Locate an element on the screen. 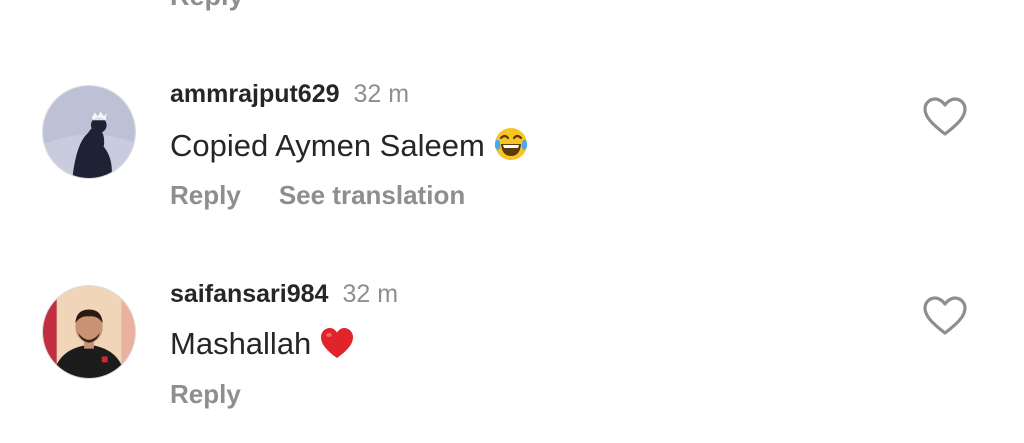 This screenshot has width=1024, height=443. comment-text: Mashallah is located at coordinates (262, 347).